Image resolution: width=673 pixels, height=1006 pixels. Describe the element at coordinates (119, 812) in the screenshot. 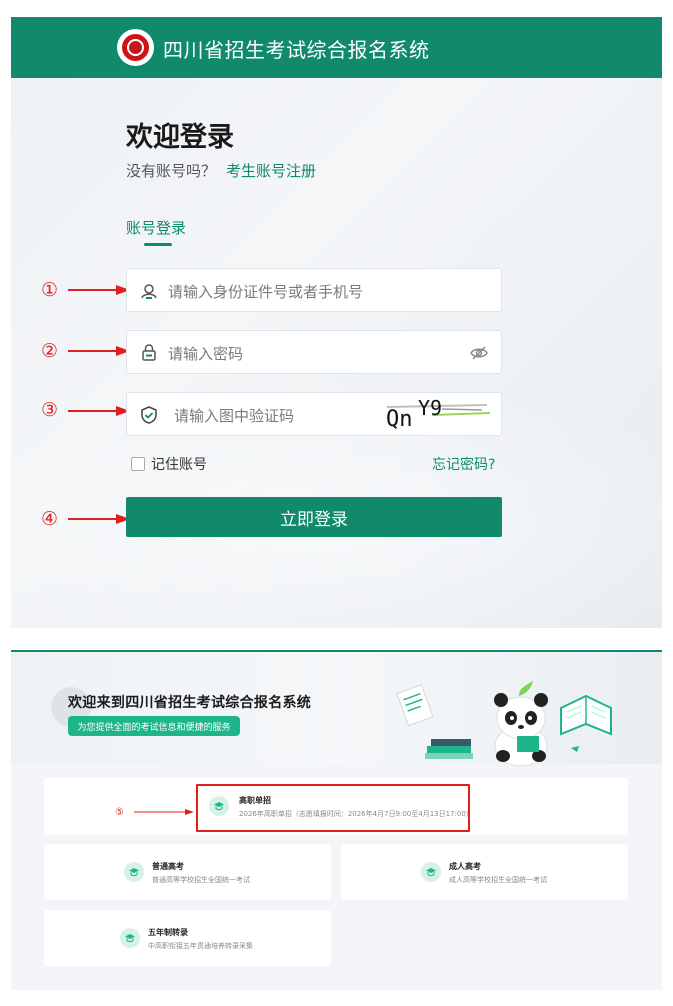

I see `marker-5: ⑤` at that location.